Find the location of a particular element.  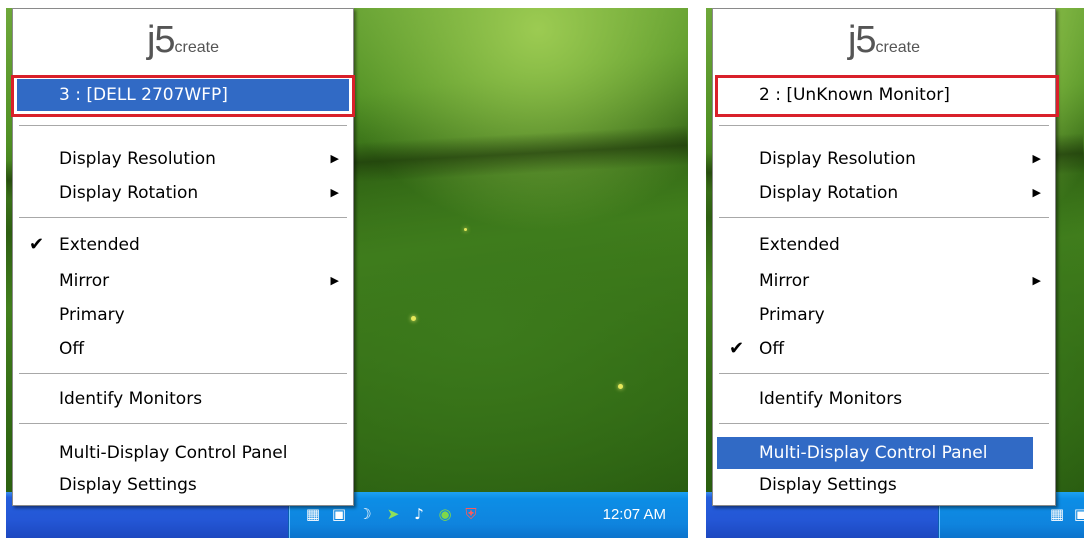

menu-item-extended: ✔ Extended is located at coordinates (183, 245).